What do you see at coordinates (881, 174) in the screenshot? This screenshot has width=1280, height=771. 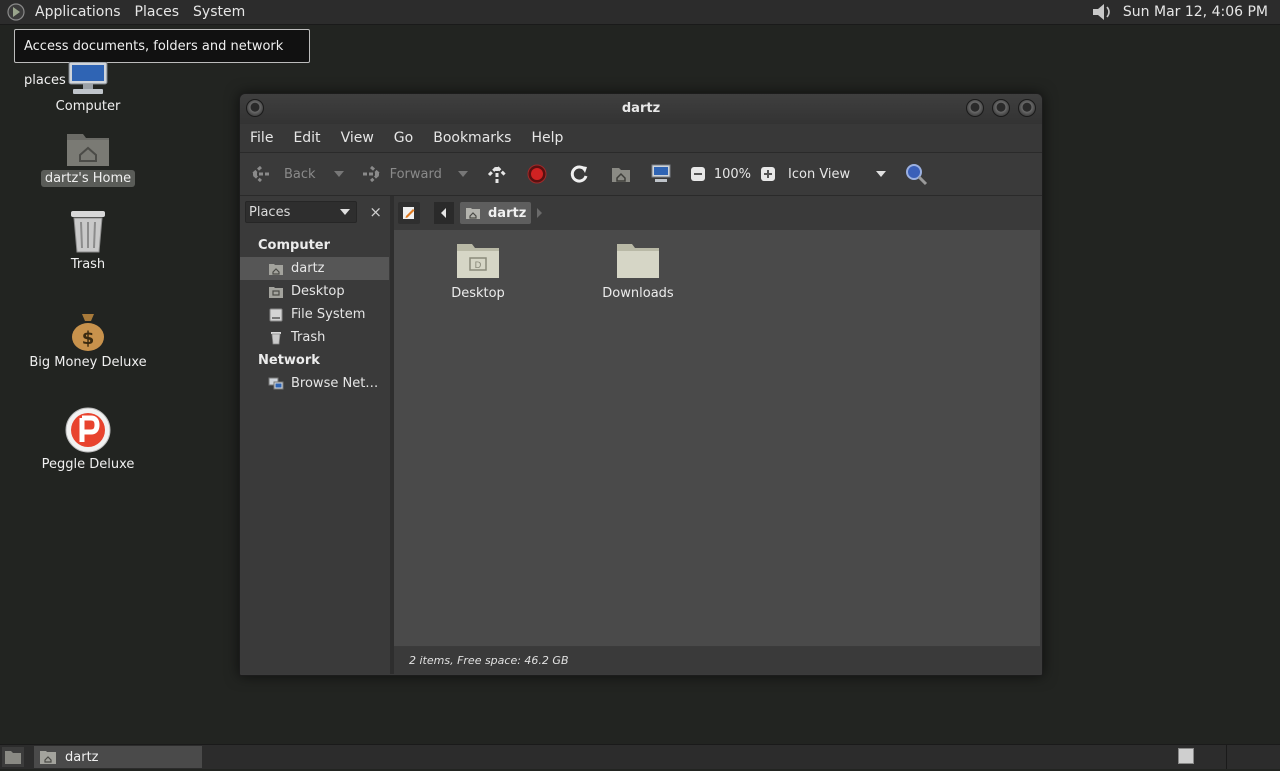 I see `chevron-down-icon` at bounding box center [881, 174].